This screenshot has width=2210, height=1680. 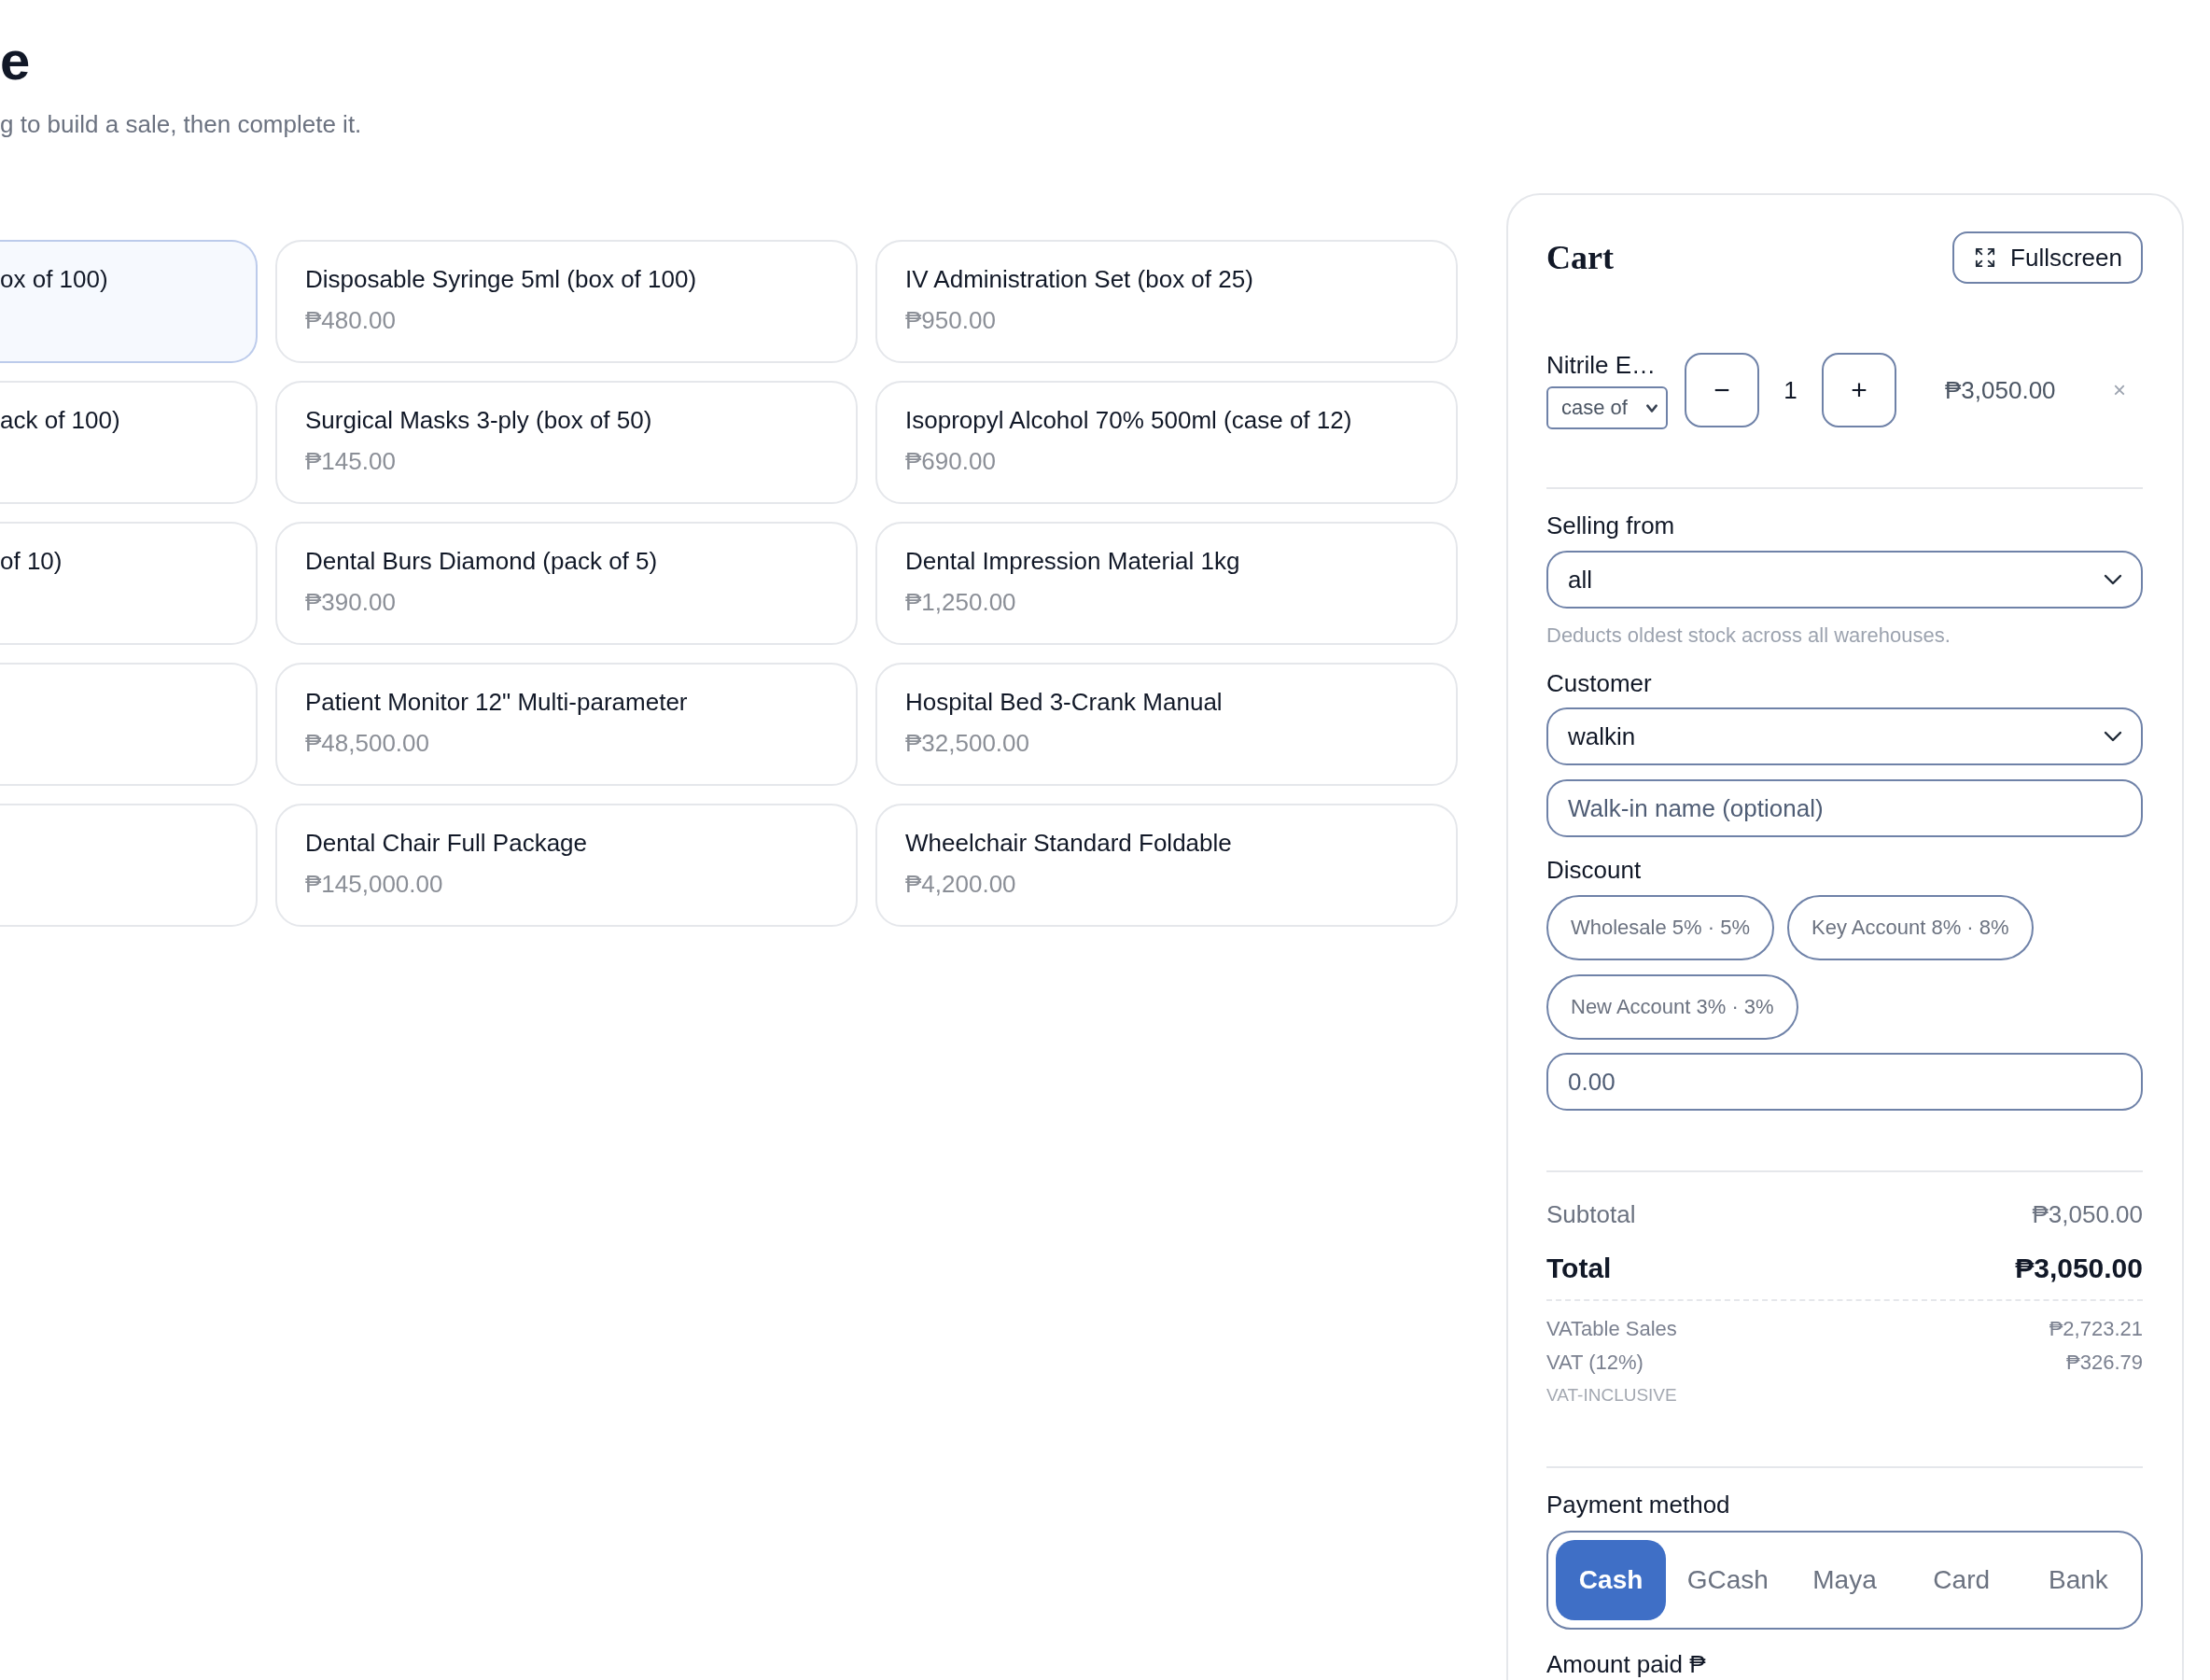 What do you see at coordinates (1844, 580) in the screenshot?
I see `warehouse-select: all` at bounding box center [1844, 580].